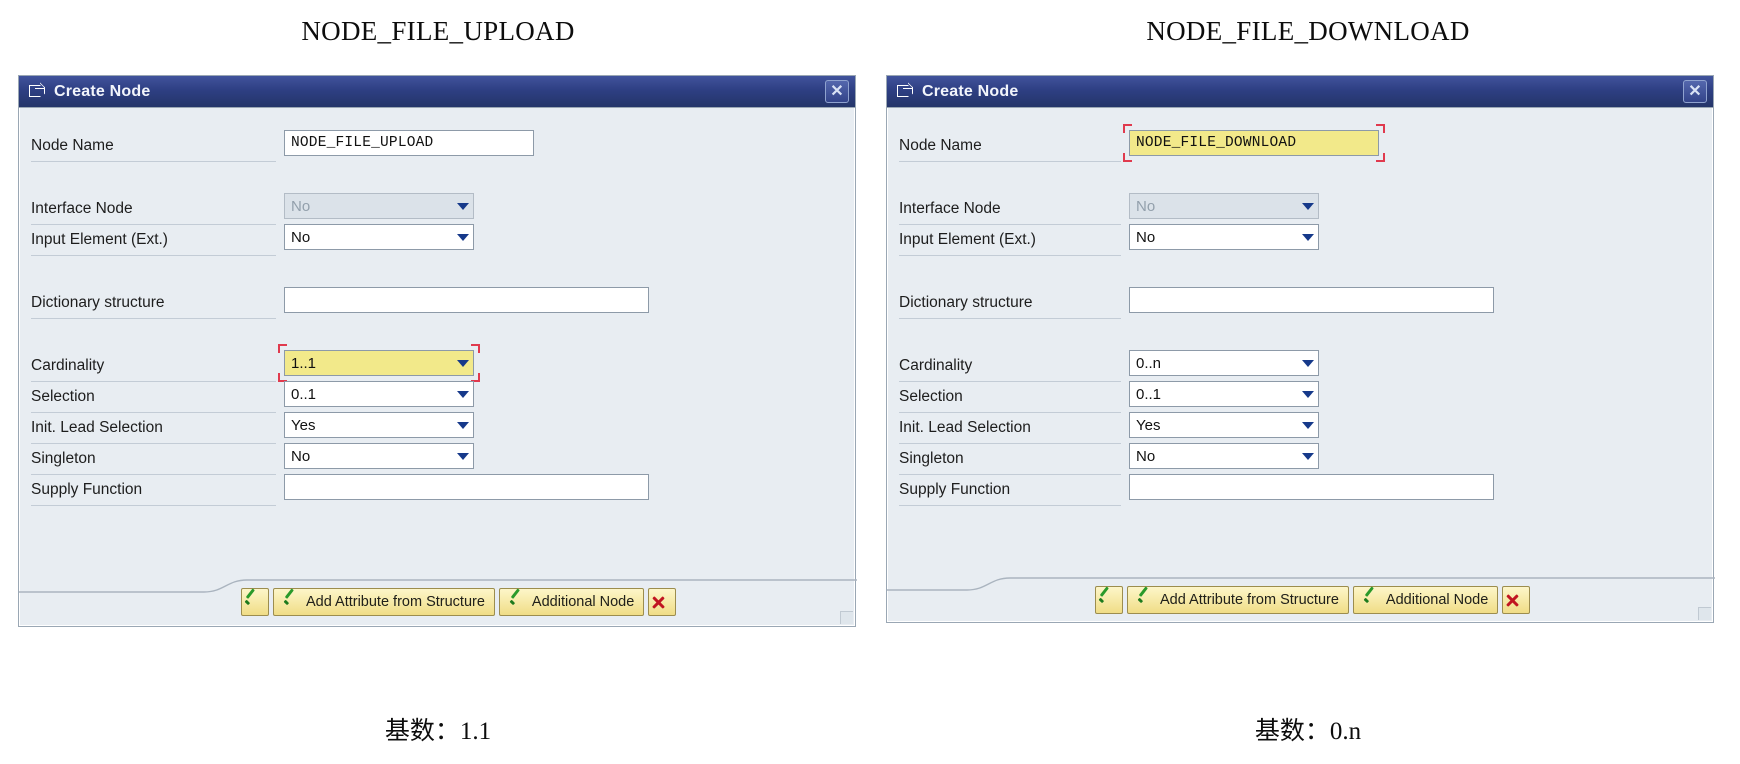 The height and width of the screenshot is (764, 1740). I want to click on select-cardinality-value: 0..n, so click(1149, 363).